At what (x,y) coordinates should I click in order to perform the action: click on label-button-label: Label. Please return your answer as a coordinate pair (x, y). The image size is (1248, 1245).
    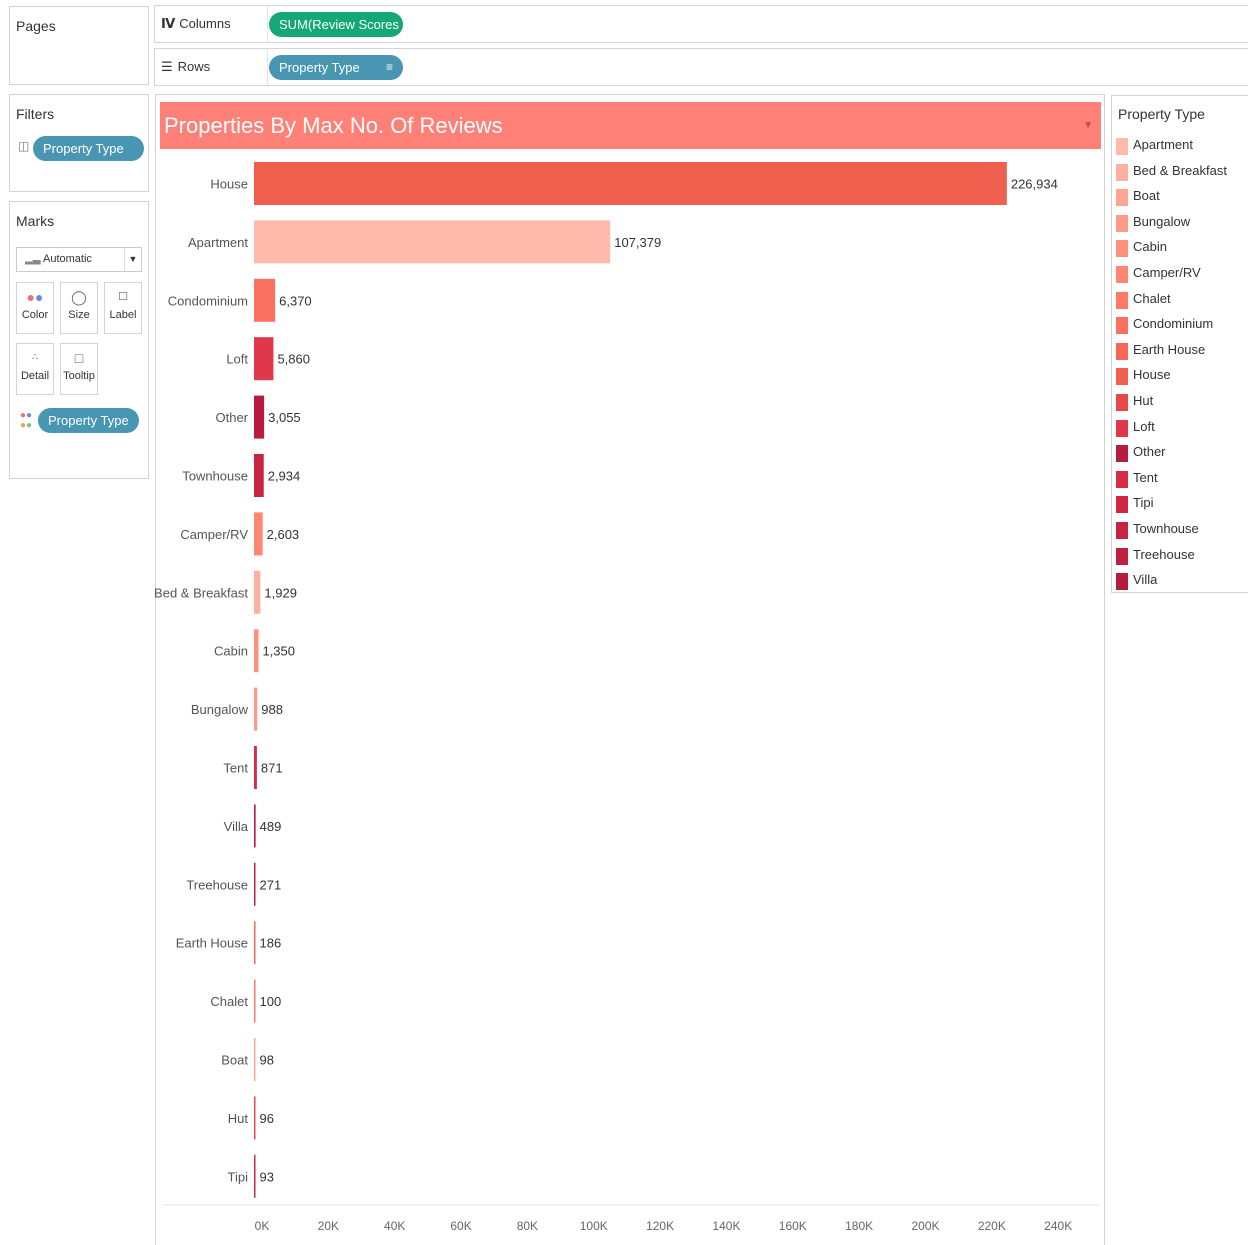
    Looking at the image, I should click on (123, 315).